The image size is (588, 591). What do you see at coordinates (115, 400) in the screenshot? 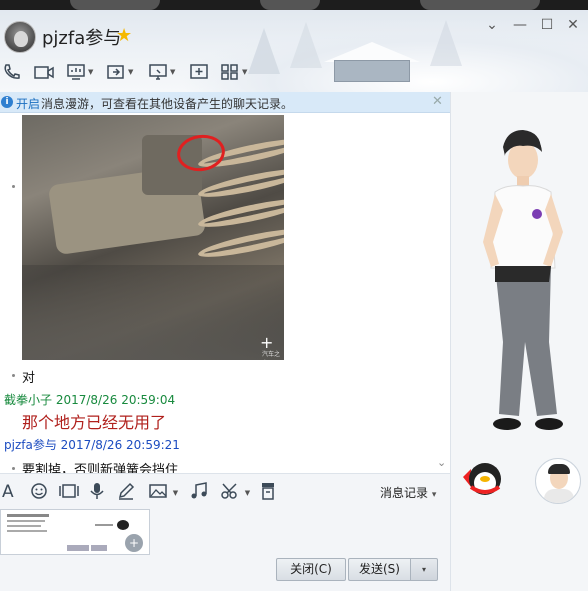
I see `message-time: 2017/8/26 20:59:04` at bounding box center [115, 400].